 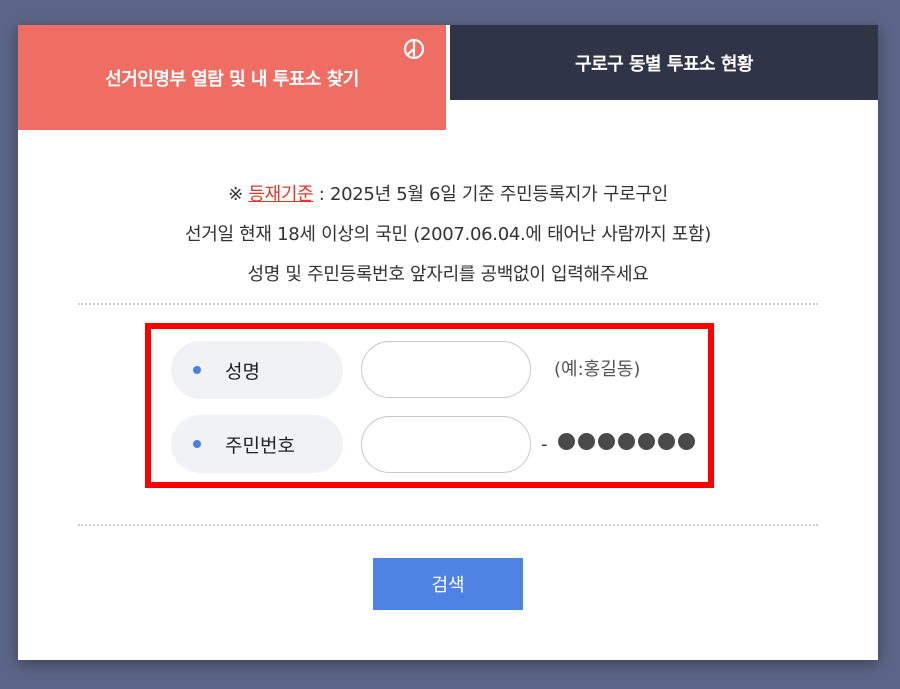 I want to click on resident-number-masked-suffix: -, so click(x=619, y=444).